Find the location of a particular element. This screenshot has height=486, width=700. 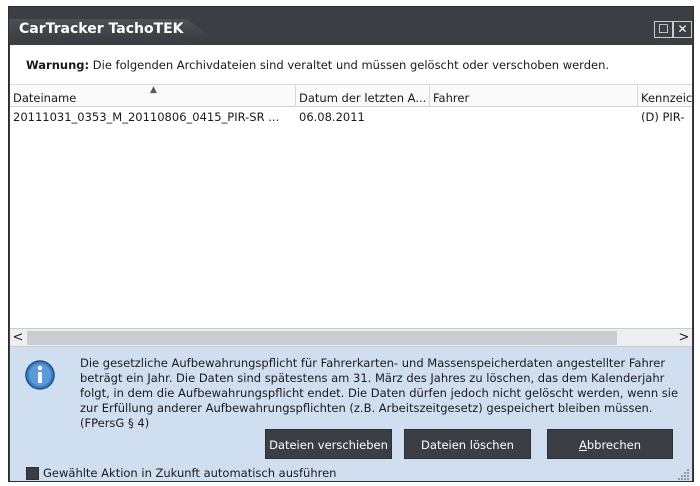

auto-action-checkbox is located at coordinates (32, 473).